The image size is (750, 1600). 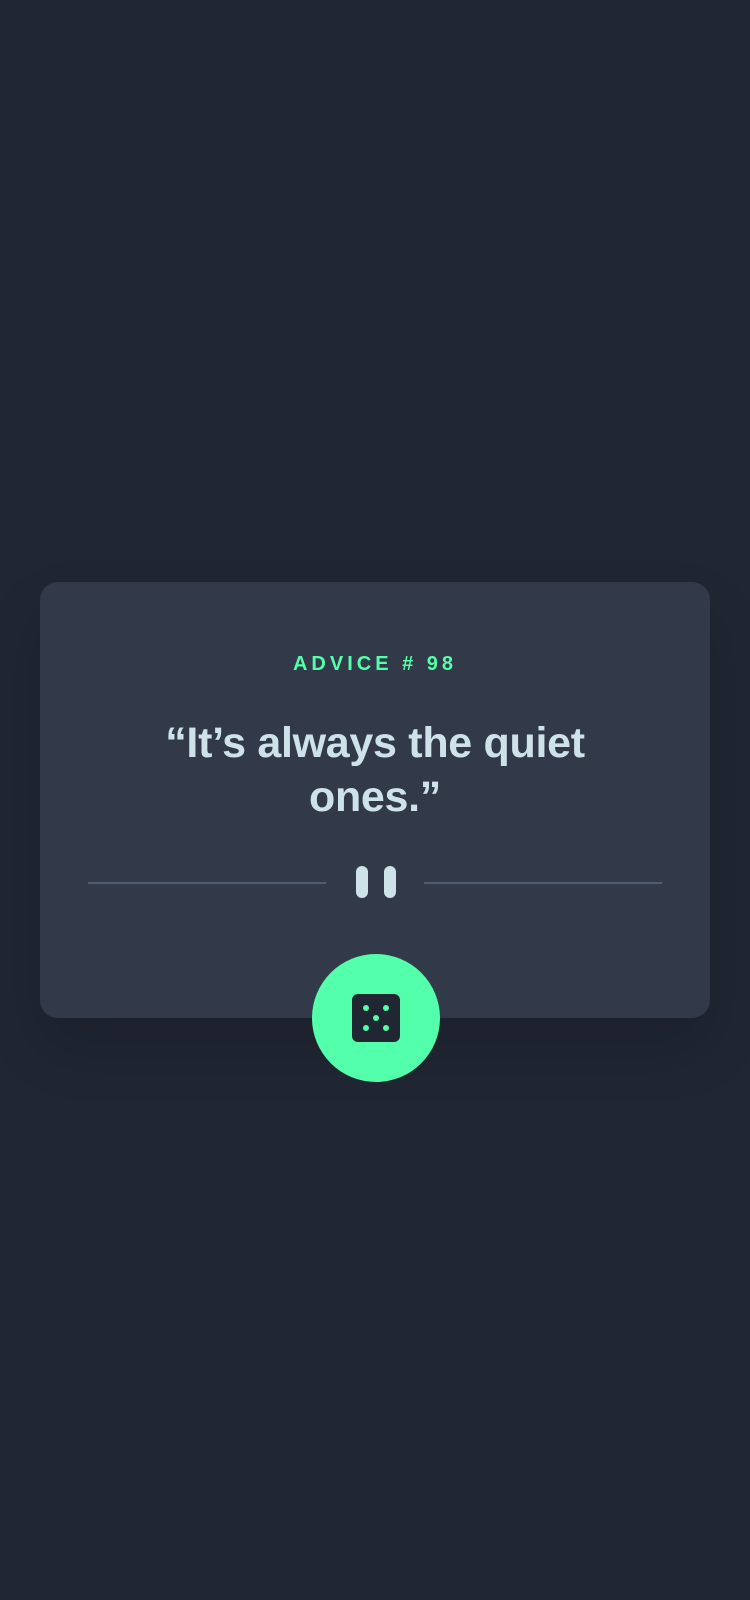 I want to click on advice-id-label: ADVICE # 98, so click(x=375, y=664).